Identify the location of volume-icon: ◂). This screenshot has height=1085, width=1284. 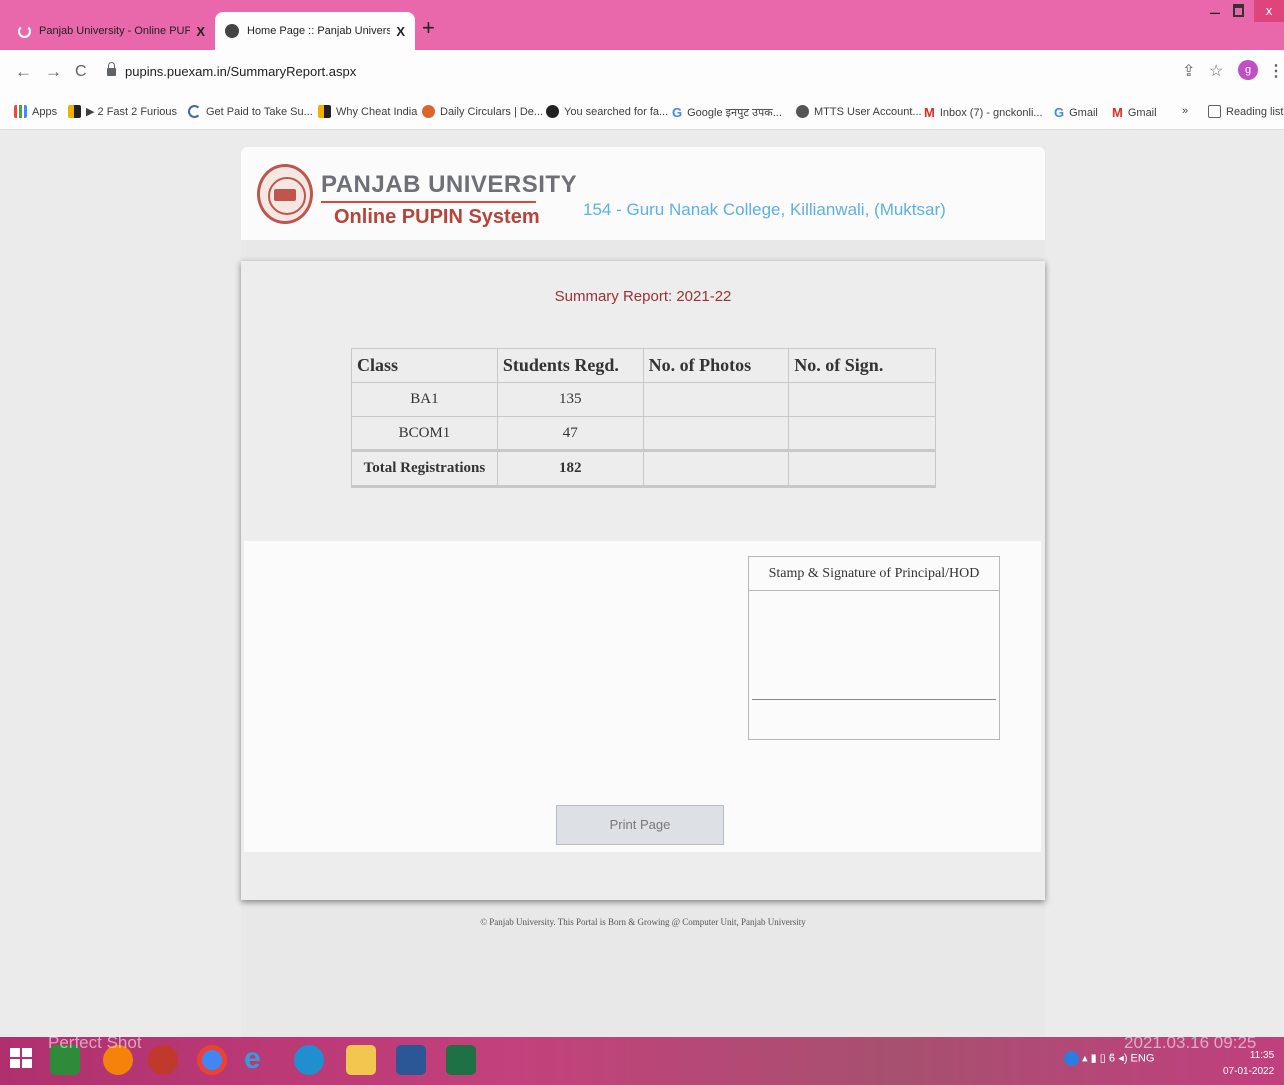
(1122, 1058).